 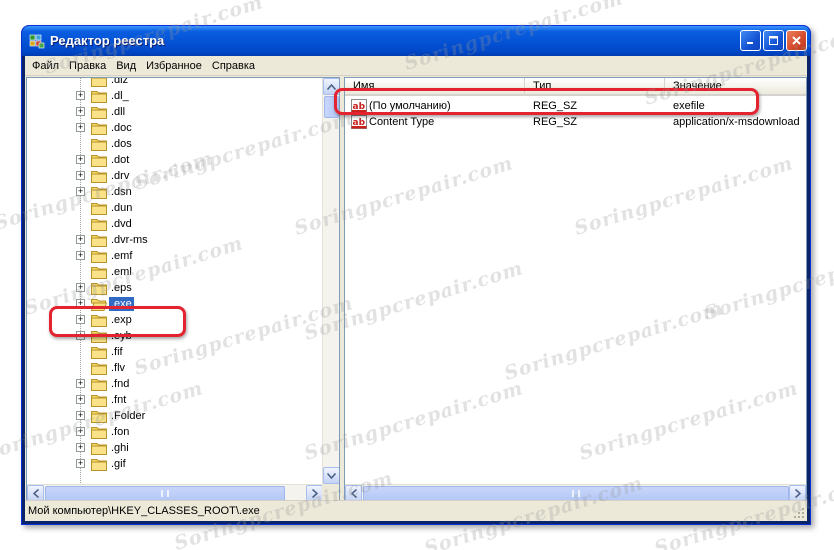 What do you see at coordinates (37, 41) in the screenshot?
I see `regedit-app-icon` at bounding box center [37, 41].